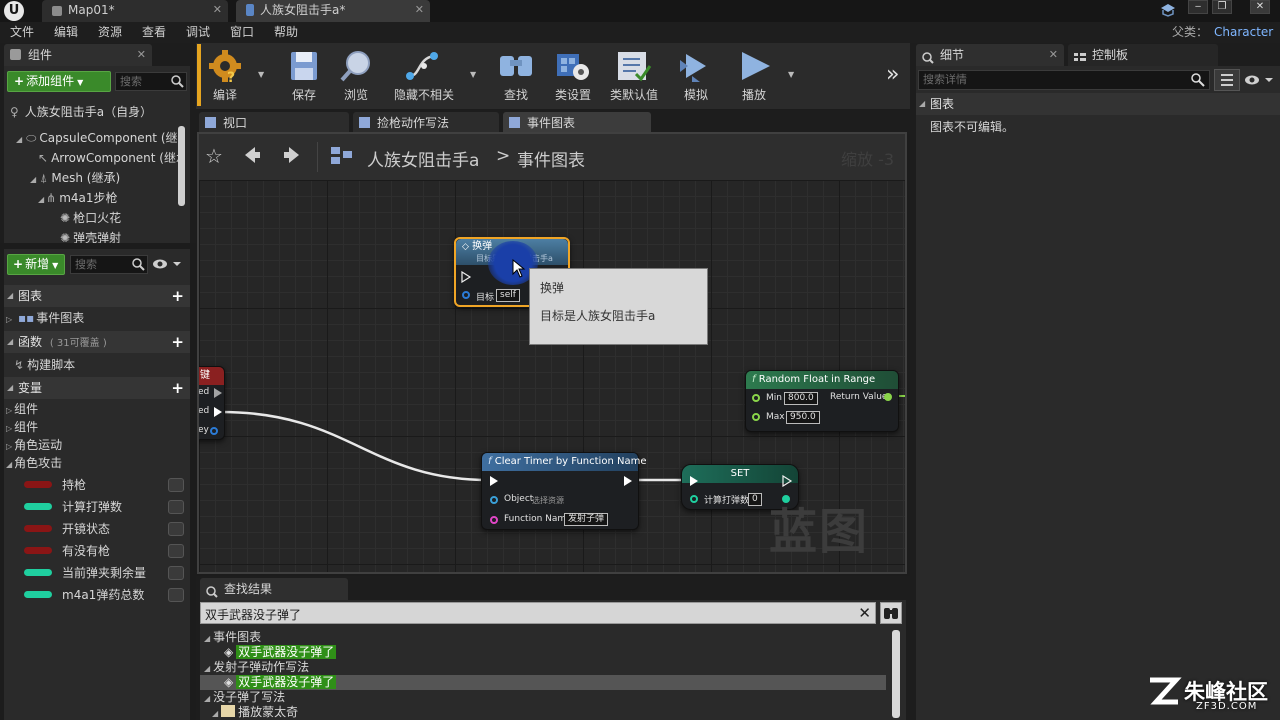  What do you see at coordinates (1222, 7) in the screenshot?
I see `maximize-button: ❐` at bounding box center [1222, 7].